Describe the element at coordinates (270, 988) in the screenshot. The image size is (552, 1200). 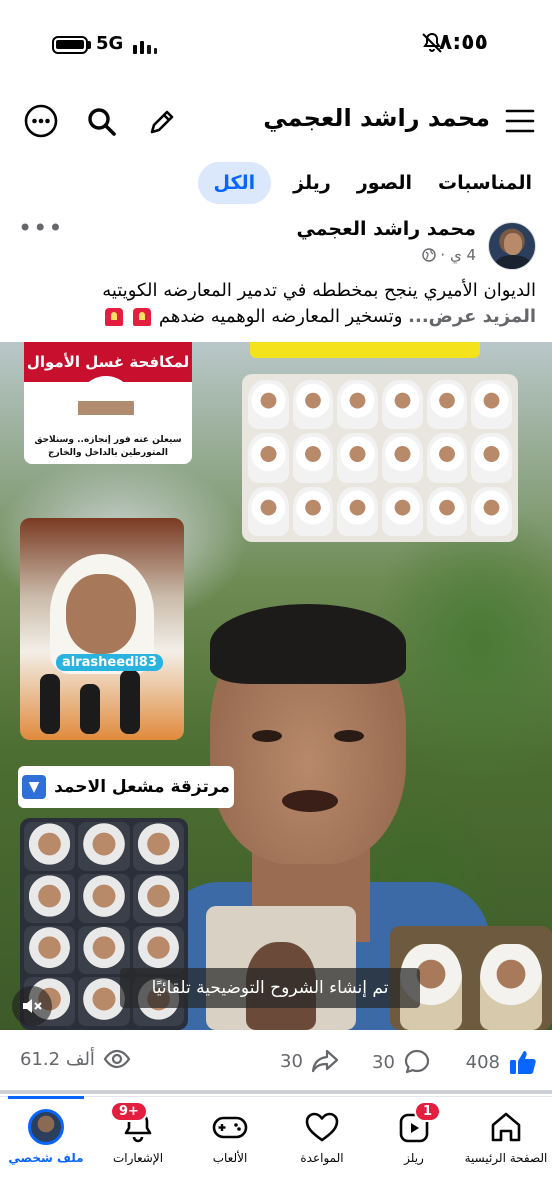
I see `auto-caption: تم إنشاء الشروح التوضيحية تلقائيًا` at that location.